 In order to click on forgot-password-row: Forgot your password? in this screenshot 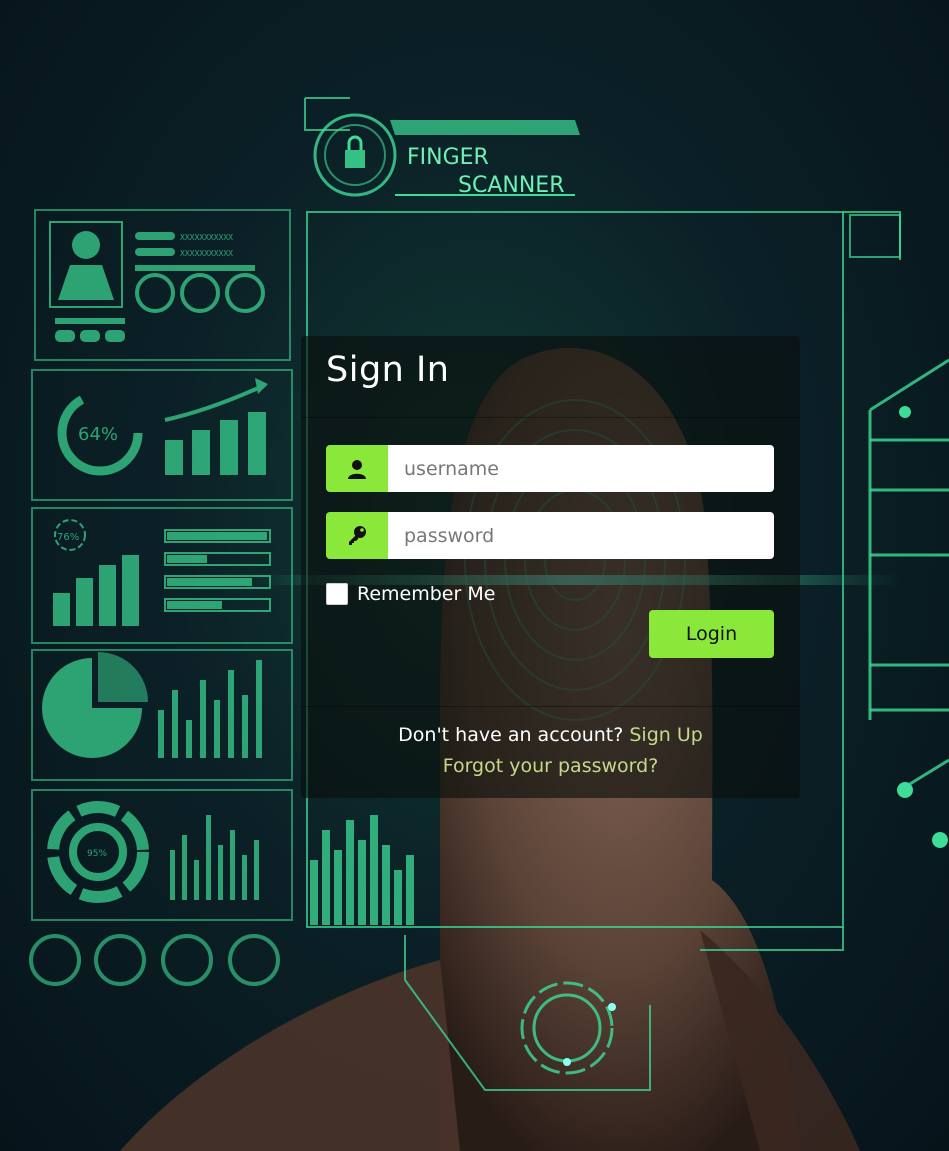, I will do `click(550, 766)`.